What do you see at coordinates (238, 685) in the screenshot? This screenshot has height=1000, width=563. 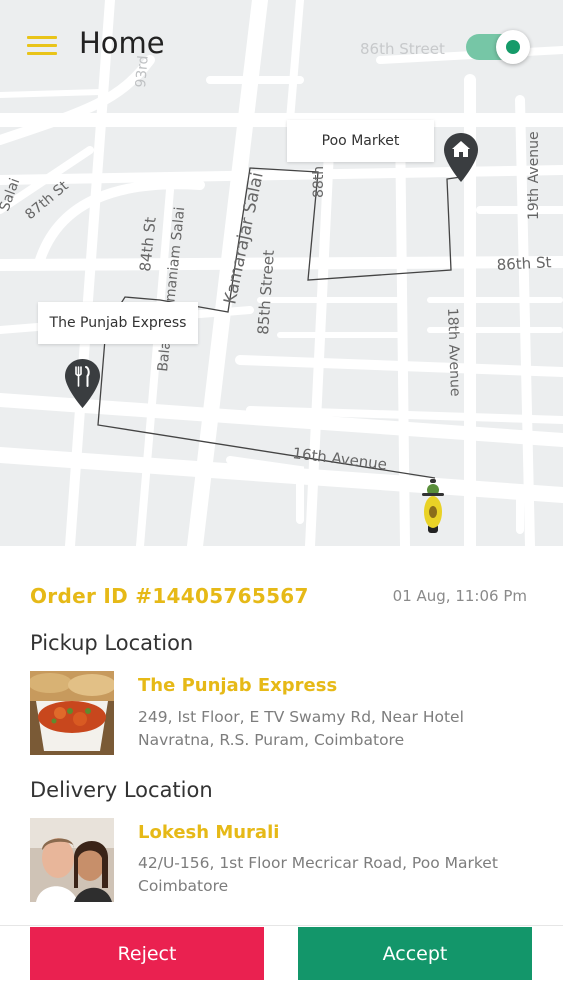 I see `restaurant-name: The Punjab Express` at bounding box center [238, 685].